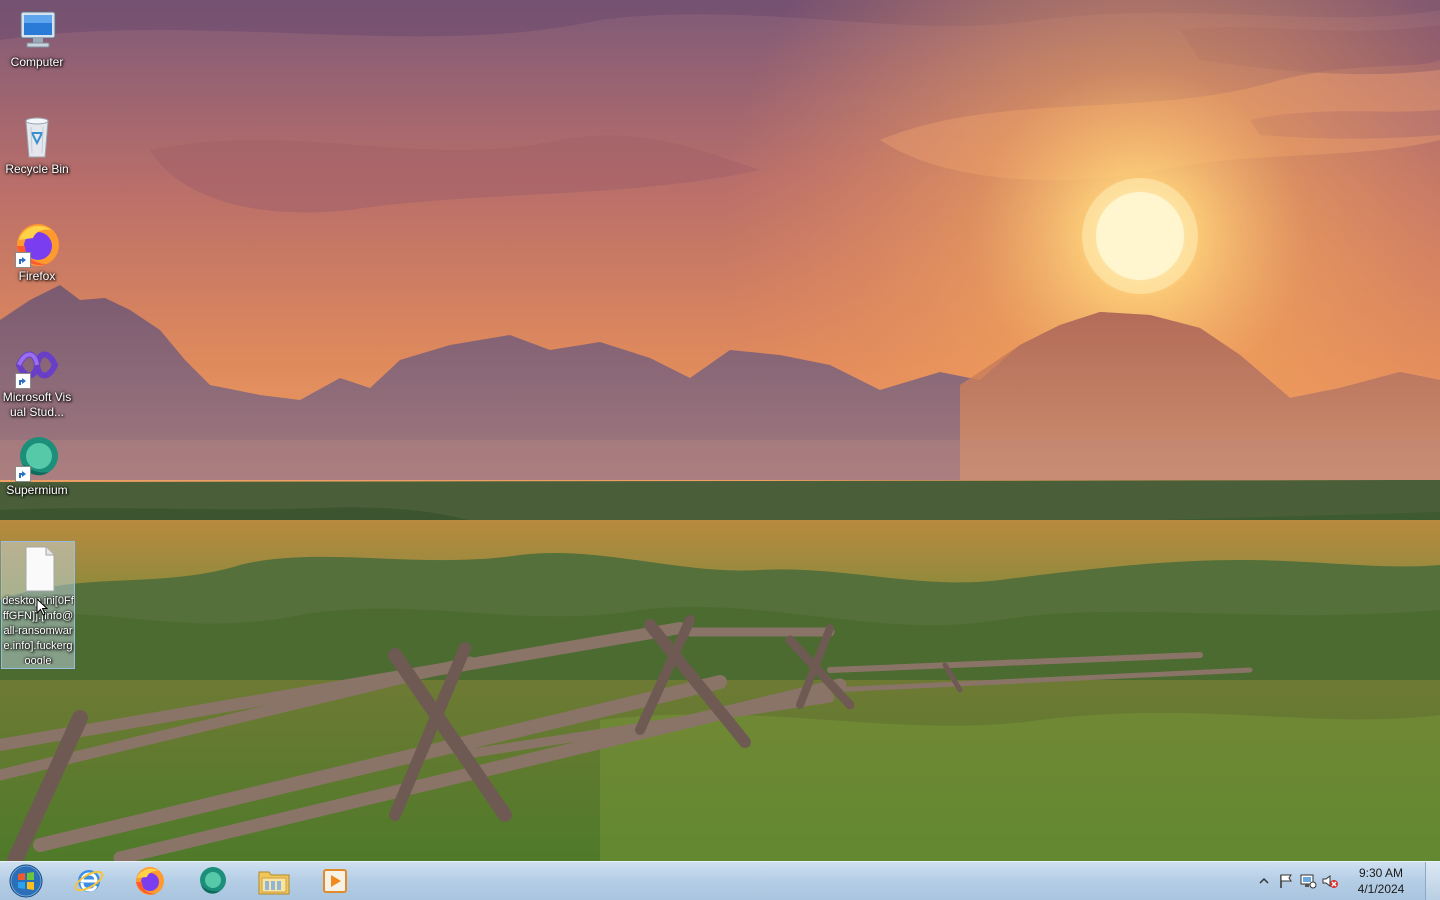 This screenshot has height=900, width=1440. Describe the element at coordinates (38, 569) in the screenshot. I see `file-icon` at that location.